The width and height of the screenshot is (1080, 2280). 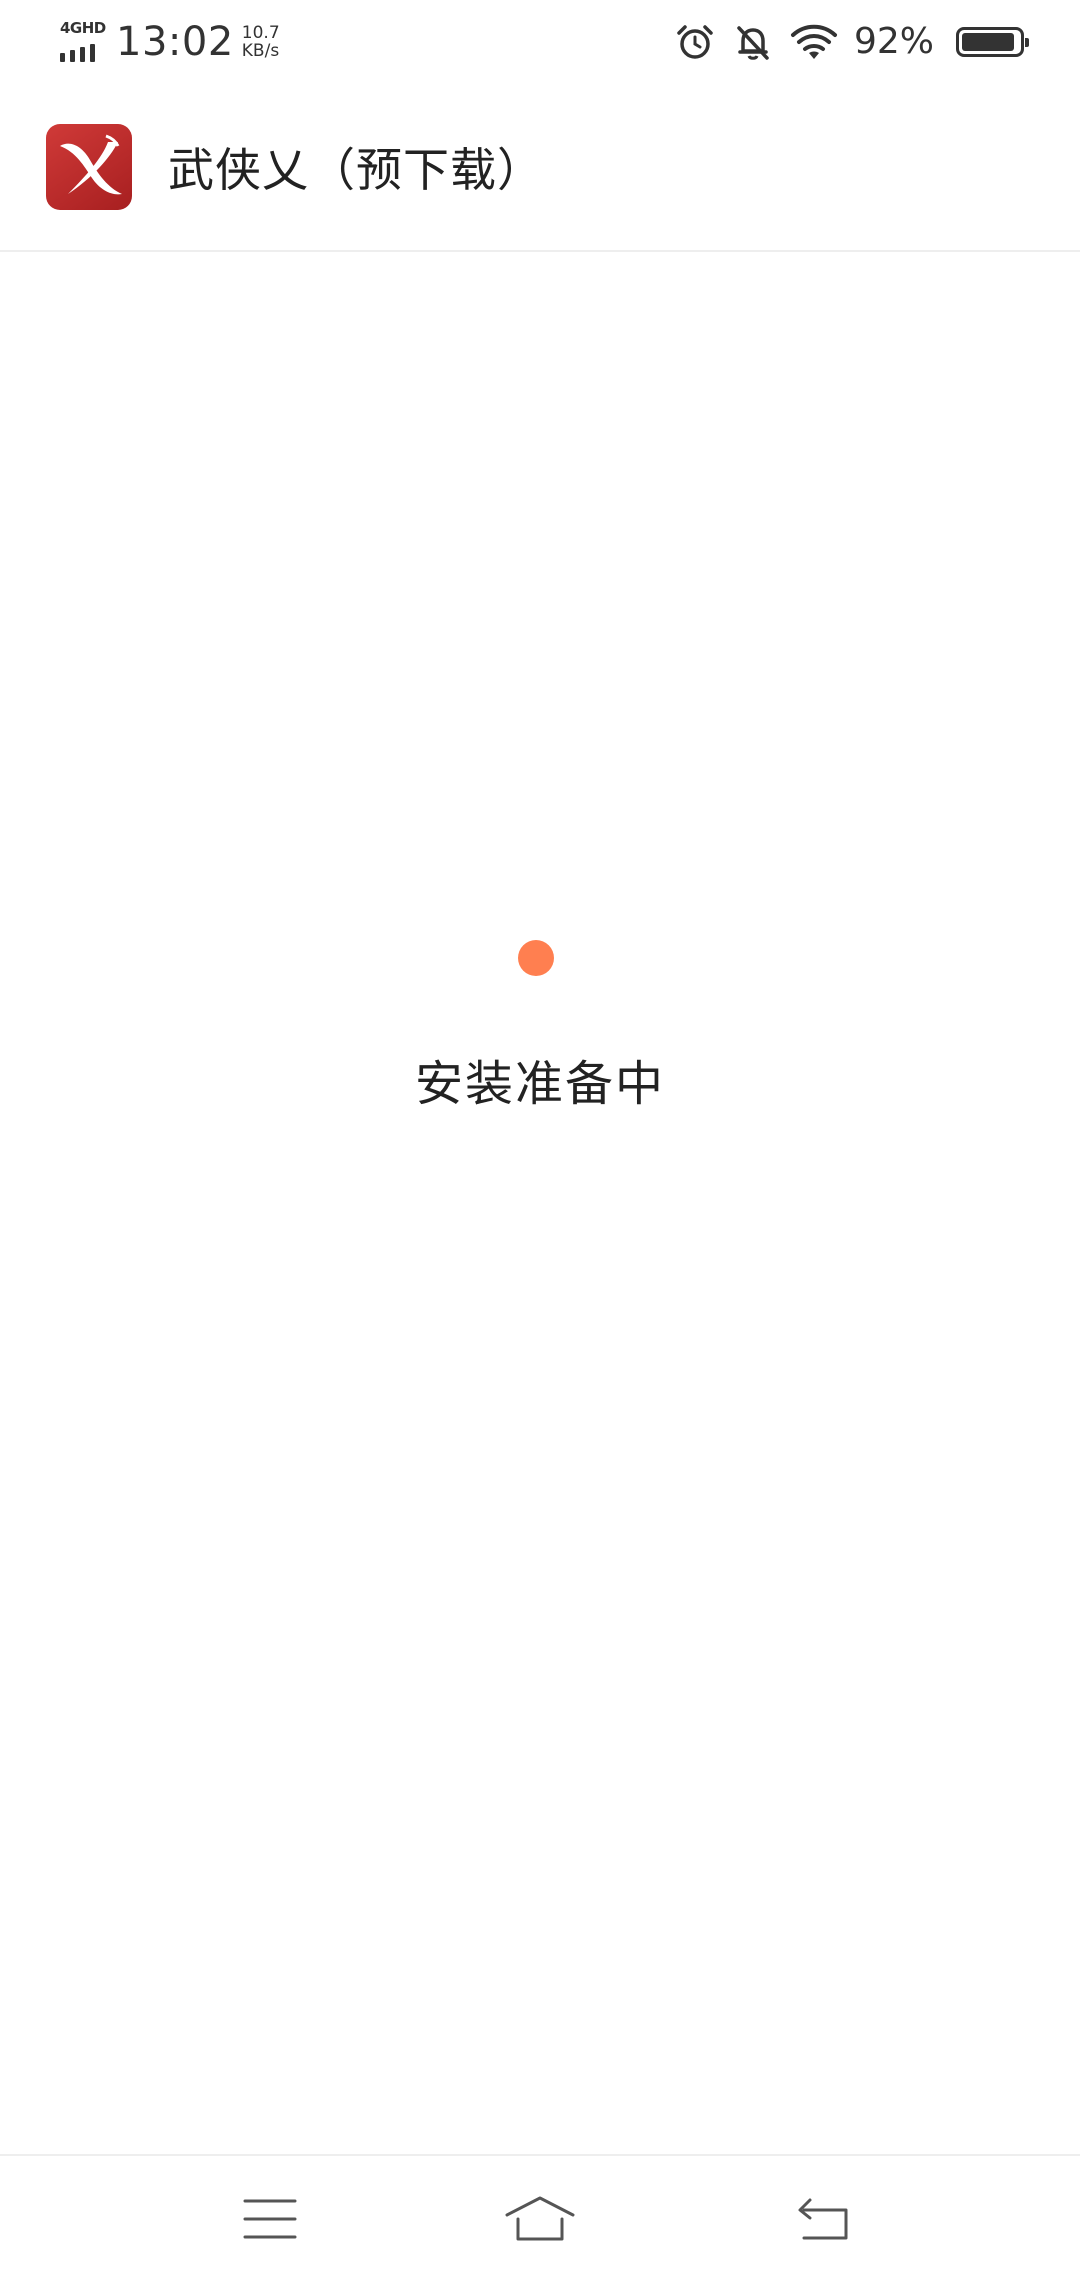 What do you see at coordinates (82, 42) in the screenshot?
I see `signal-icon: 4GHD` at bounding box center [82, 42].